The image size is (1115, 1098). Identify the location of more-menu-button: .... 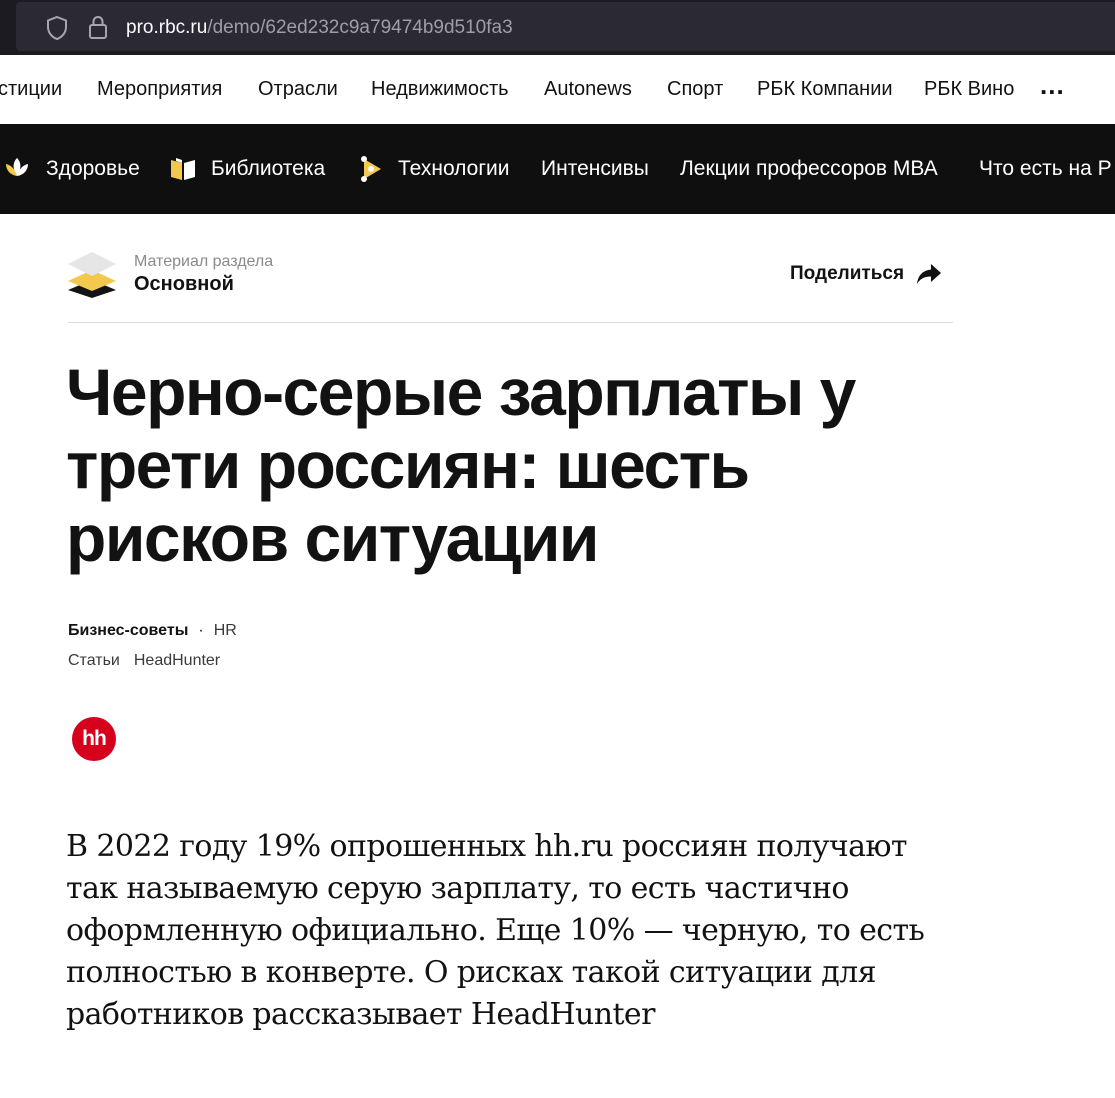
(1052, 85).